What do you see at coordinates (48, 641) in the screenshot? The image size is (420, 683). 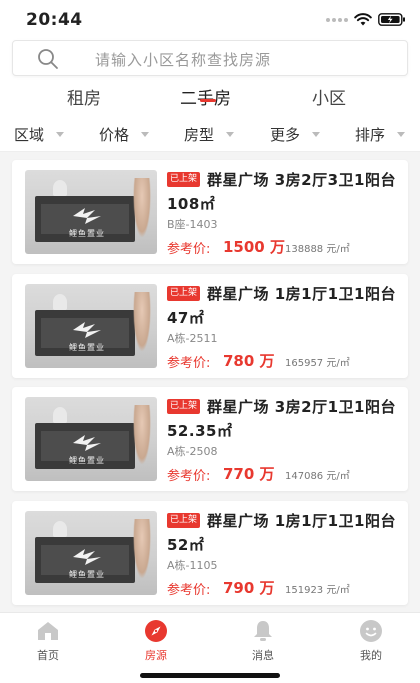 I see `tabbar-home: 首页` at bounding box center [48, 641].